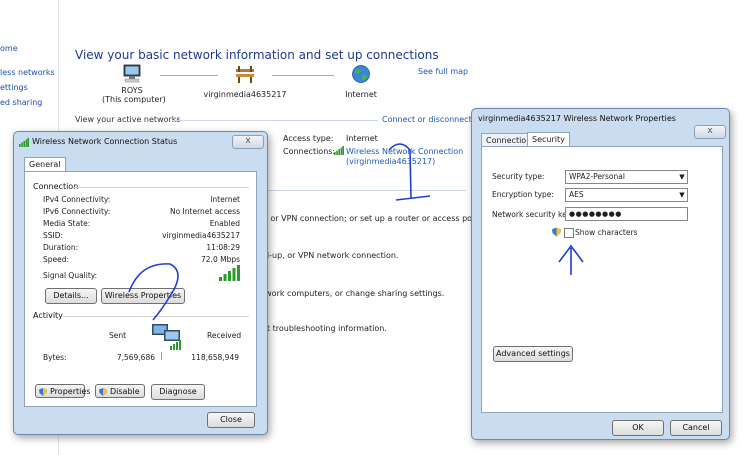 This screenshot has width=750, height=455. What do you see at coordinates (518, 176) in the screenshot?
I see `security-type-label: Security type:` at bounding box center [518, 176].